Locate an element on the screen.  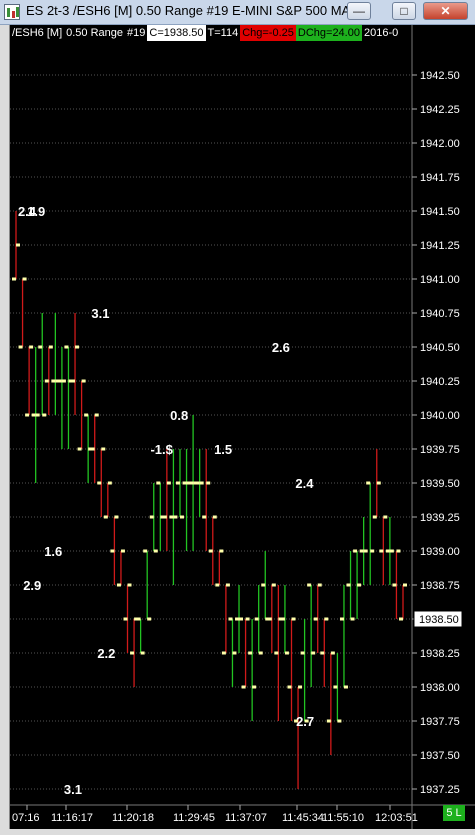
current-price-label: 1938.50 is located at coordinates (439, 620).